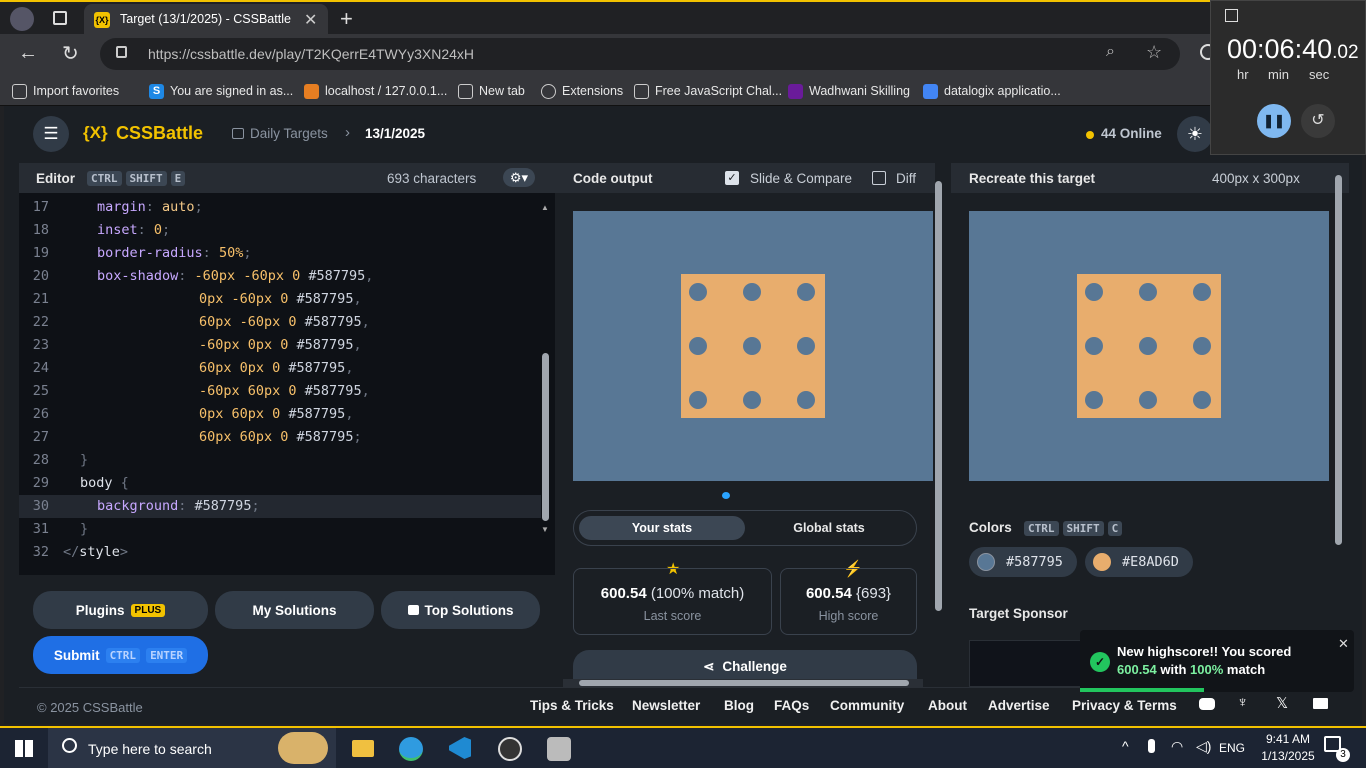 Image resolution: width=1366 pixels, height=768 pixels. I want to click on compare-handle, so click(726, 495).